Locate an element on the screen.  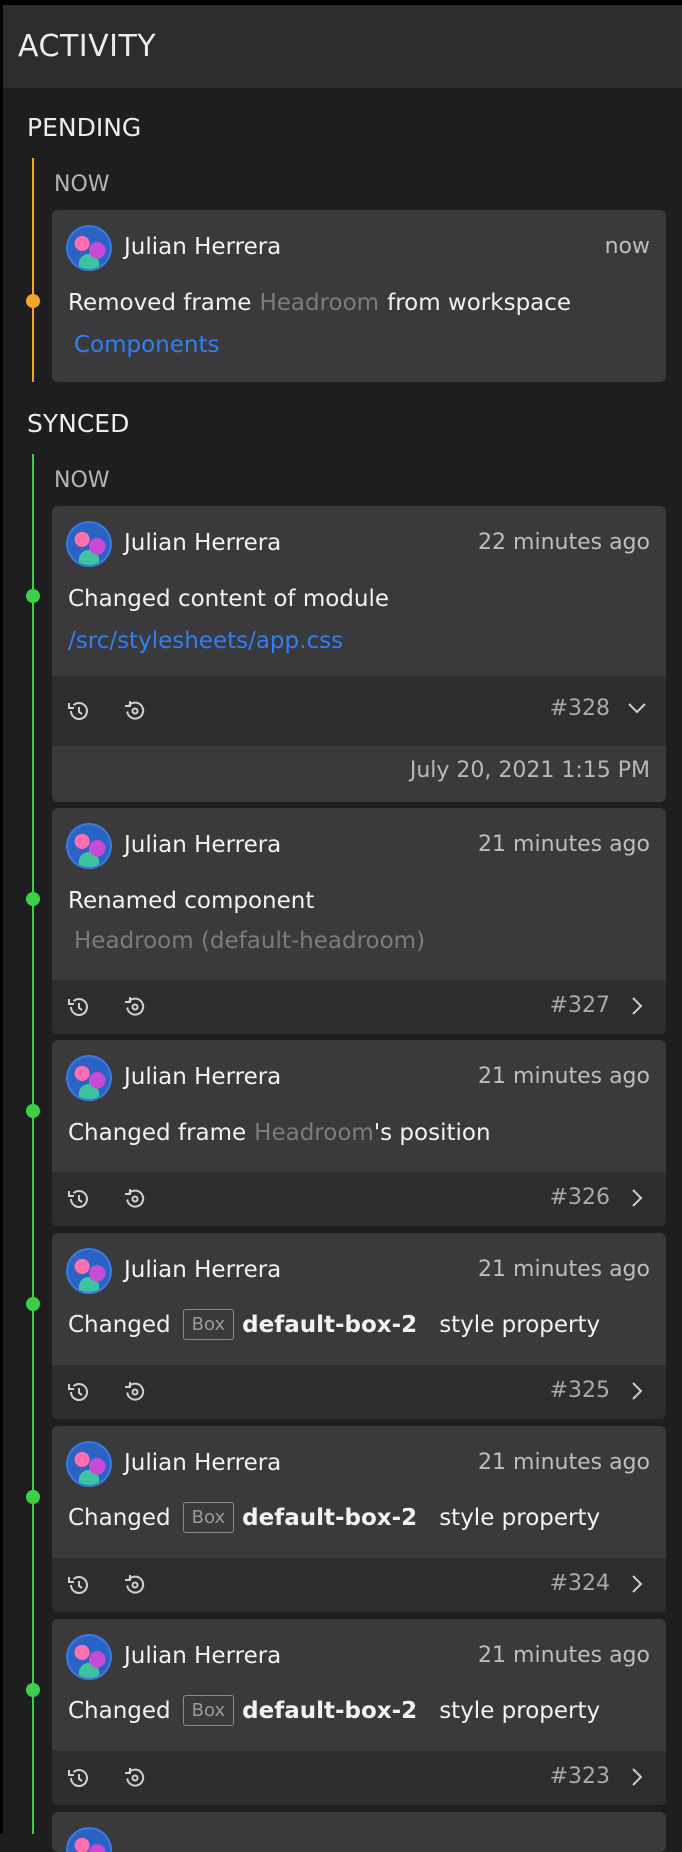
card-footer: #324 is located at coordinates (359, 1585).